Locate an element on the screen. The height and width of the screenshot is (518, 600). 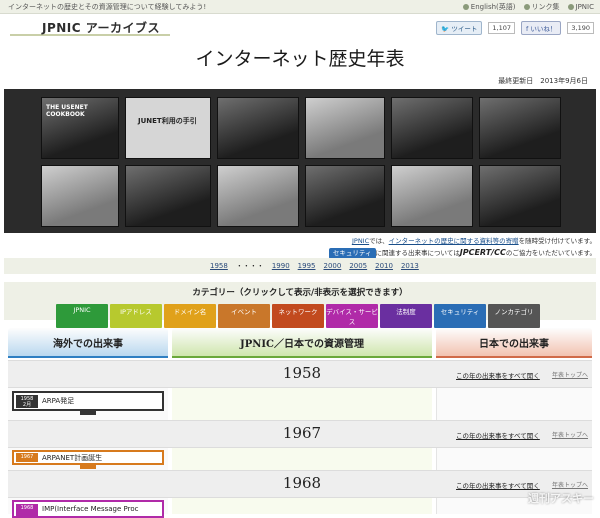
globe-icon is located at coordinates (465, 6).